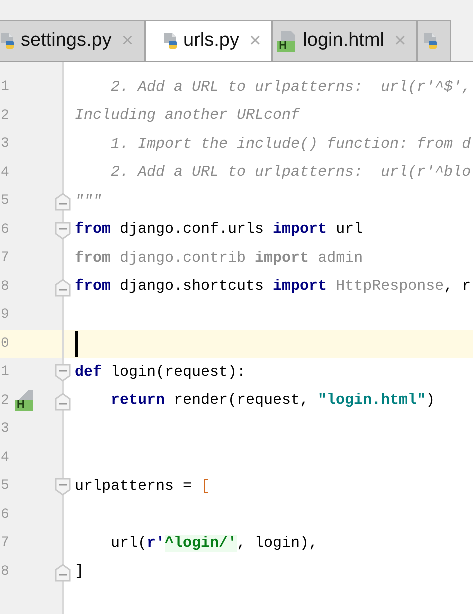 Image resolution: width=473 pixels, height=614 pixels. I want to click on code-line: from django.contrib import admin, so click(219, 258).